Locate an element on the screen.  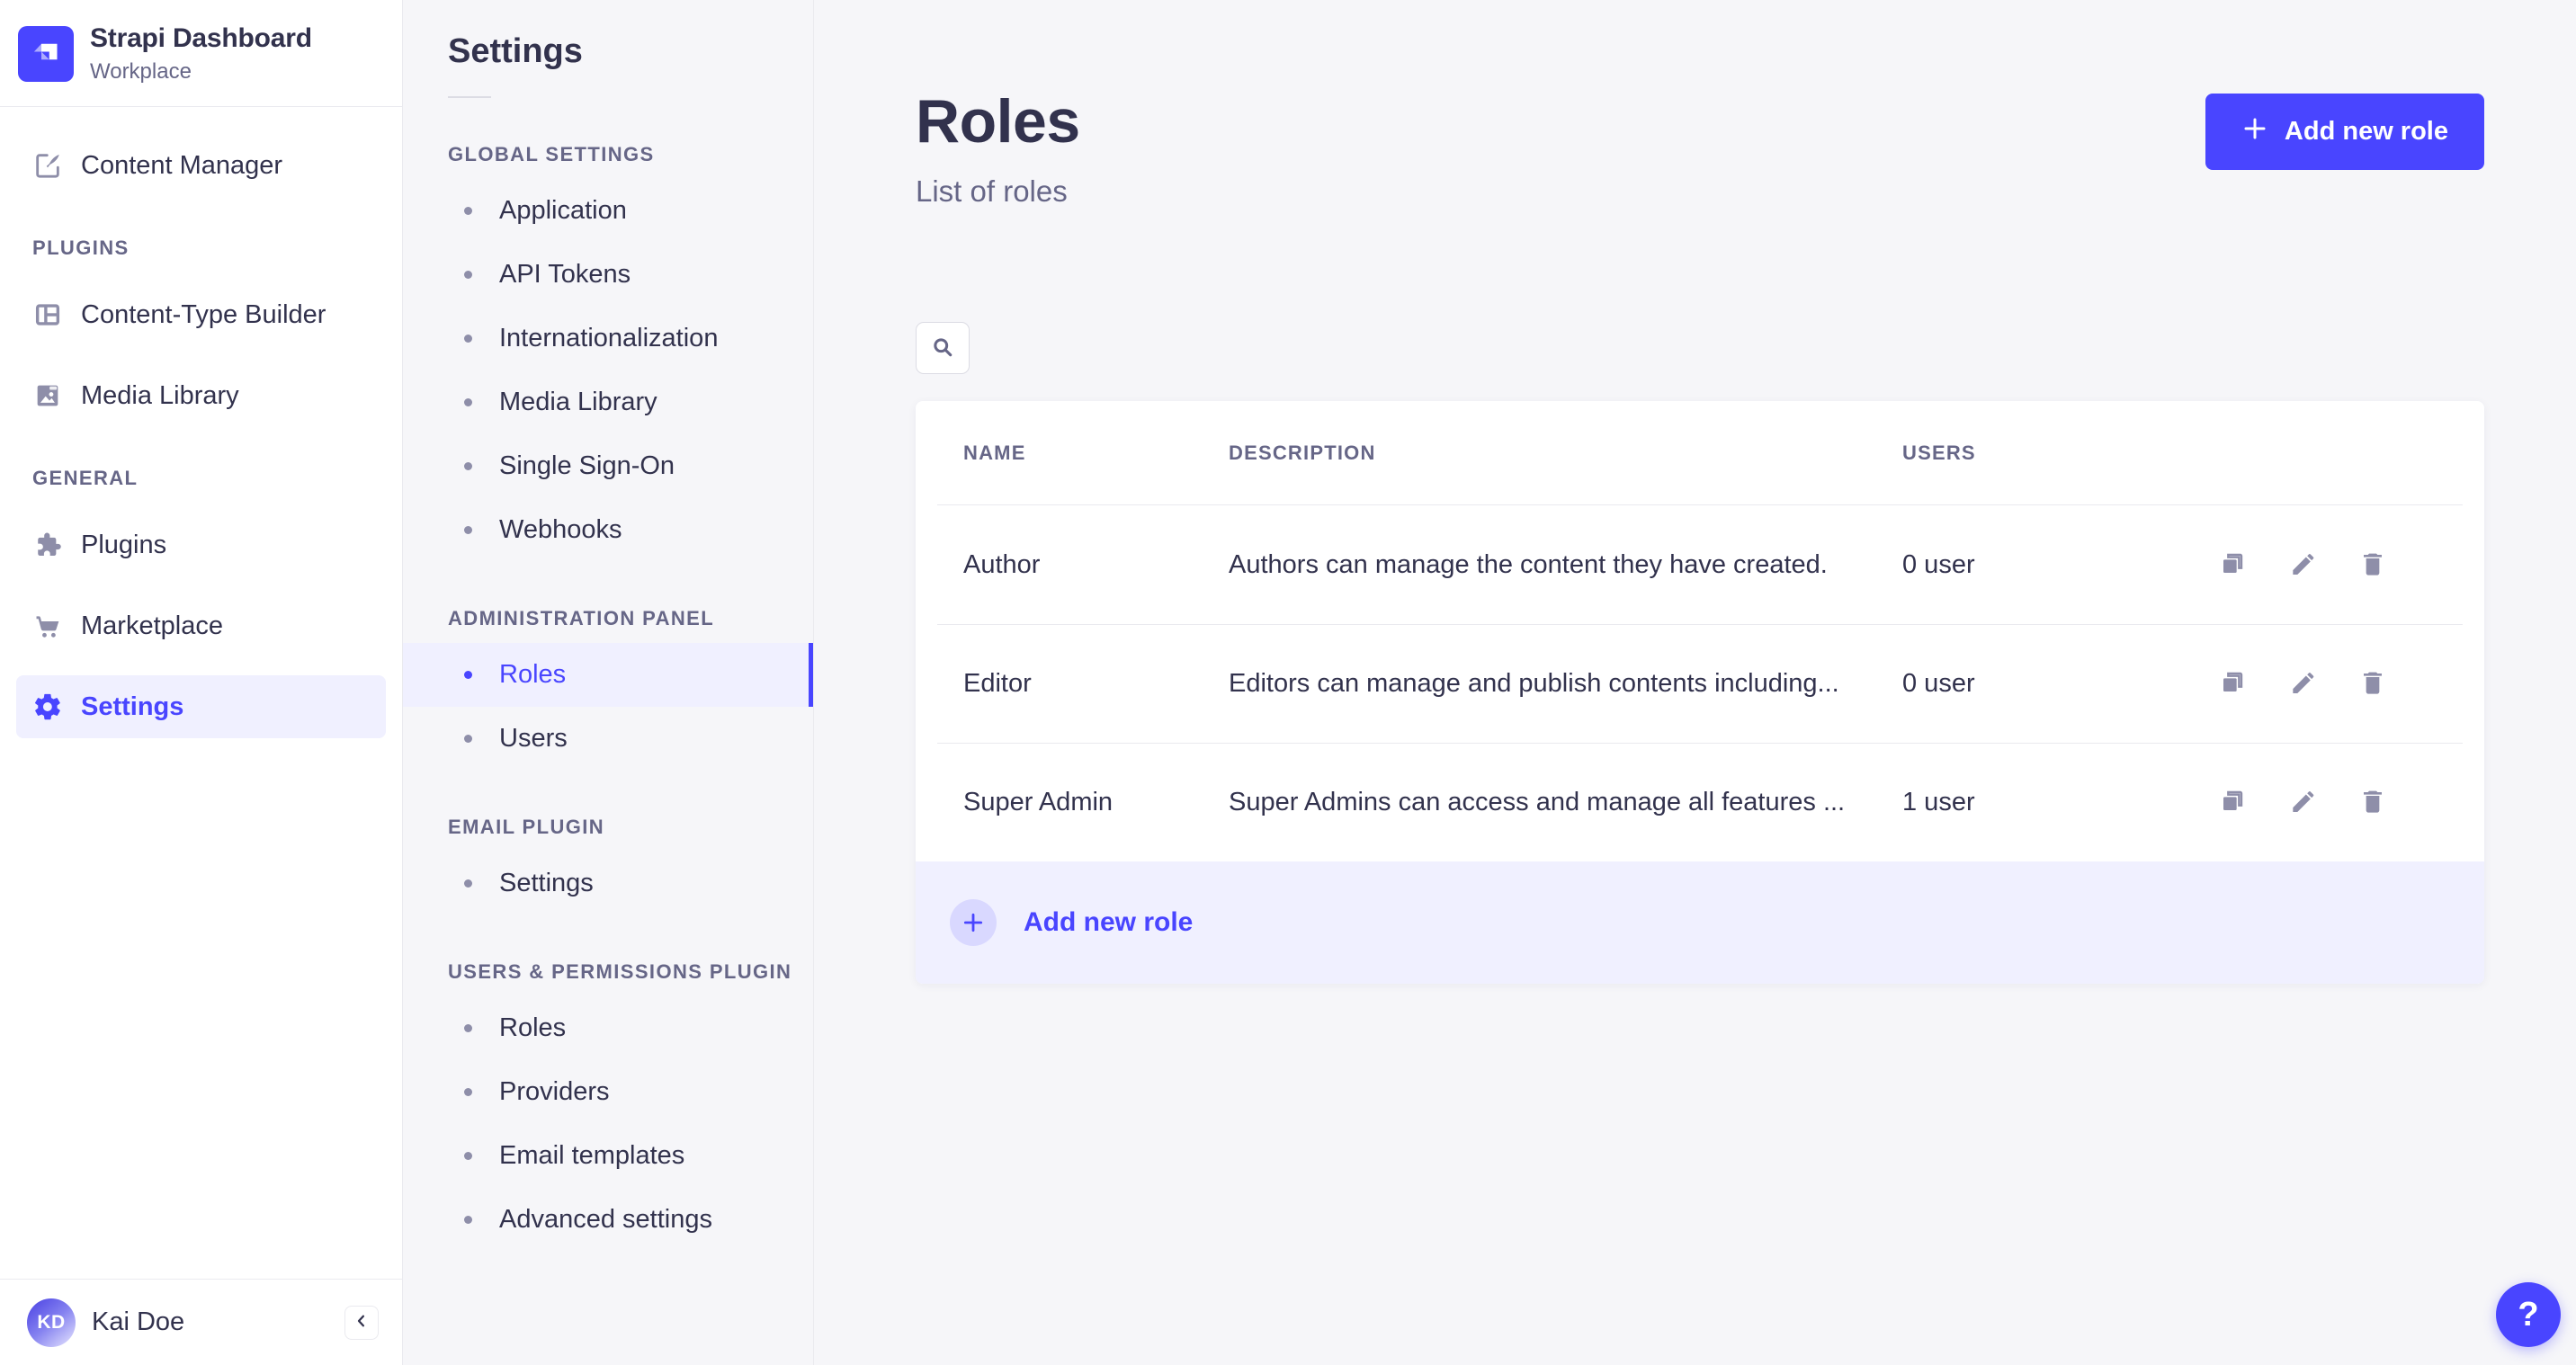
user-name: Kai Doe is located at coordinates (138, 1321).